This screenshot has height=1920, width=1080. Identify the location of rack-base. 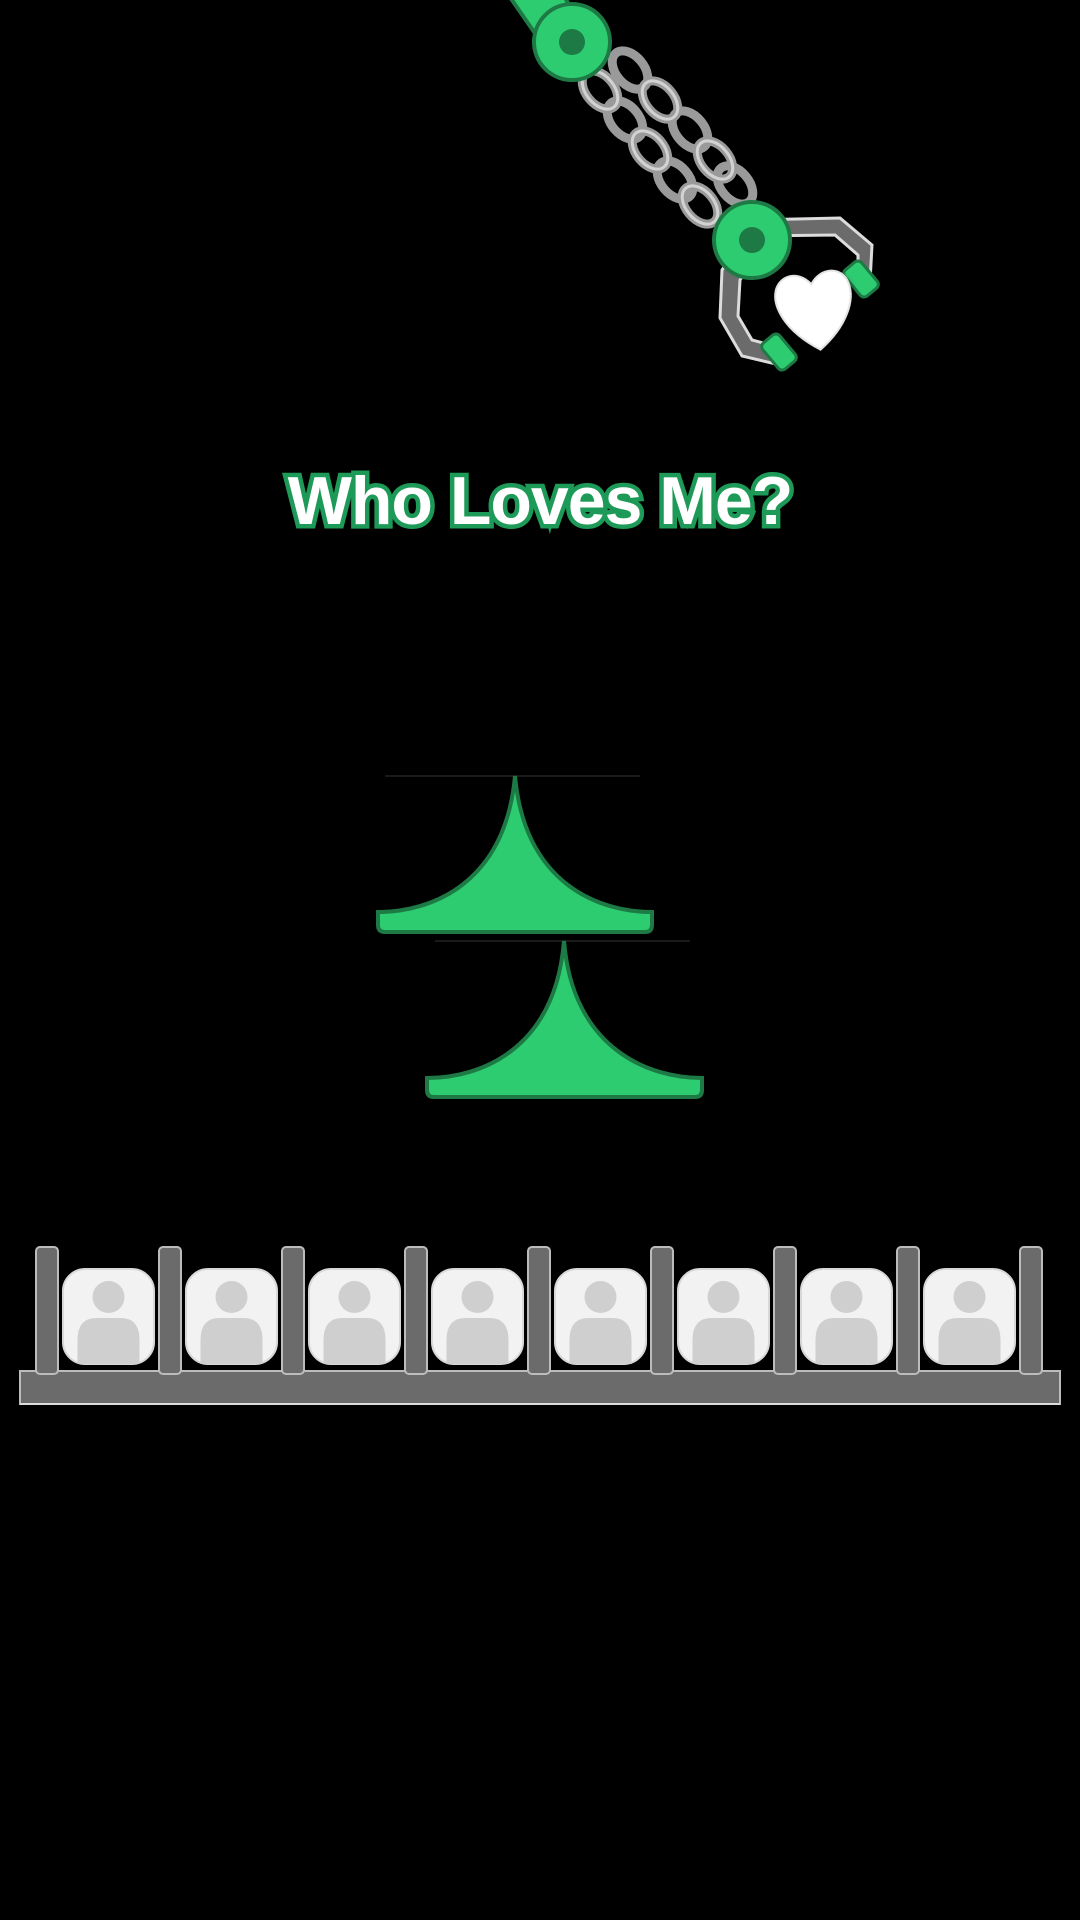
(540, 1387).